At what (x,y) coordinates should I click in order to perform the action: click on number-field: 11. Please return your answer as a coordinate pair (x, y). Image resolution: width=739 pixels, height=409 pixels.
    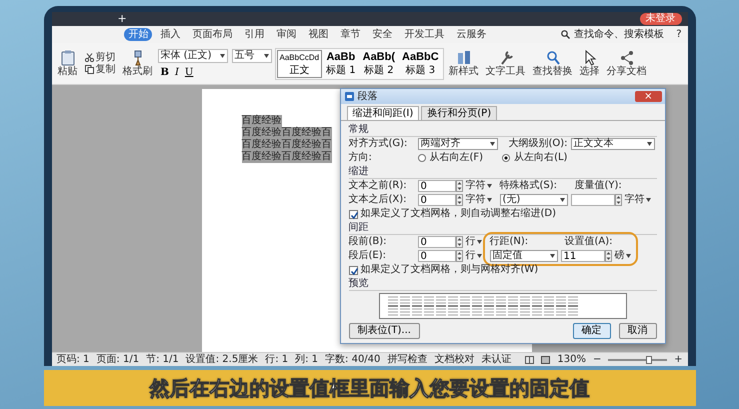
    Looking at the image, I should click on (582, 256).